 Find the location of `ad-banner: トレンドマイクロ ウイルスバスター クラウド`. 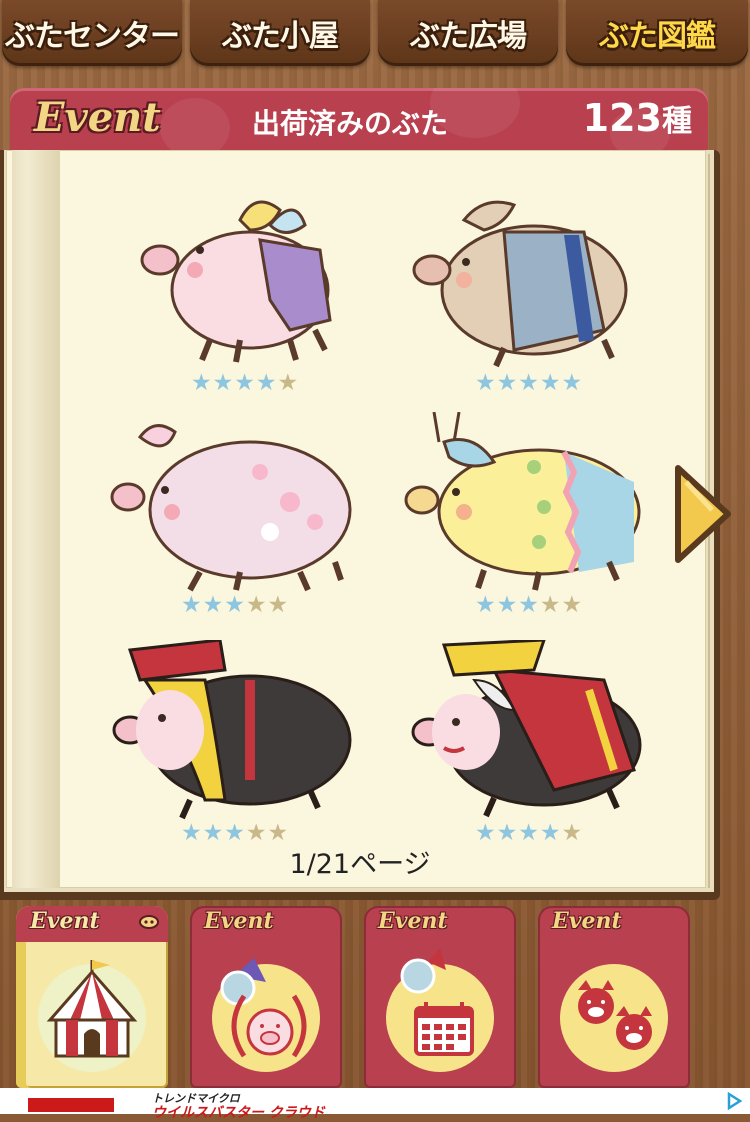

ad-banner: トレンドマイクロ ウイルスバスター クラウド is located at coordinates (375, 1104).